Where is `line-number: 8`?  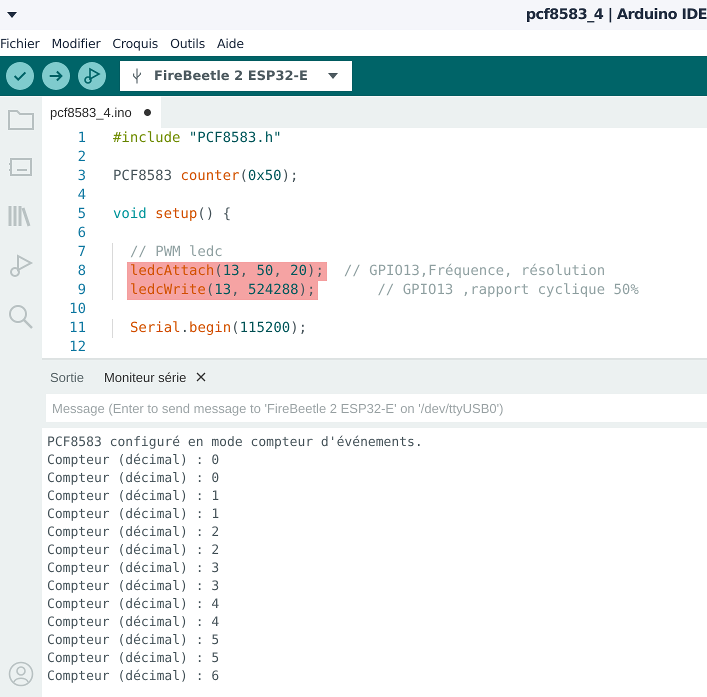
line-number: 8 is located at coordinates (81, 271).